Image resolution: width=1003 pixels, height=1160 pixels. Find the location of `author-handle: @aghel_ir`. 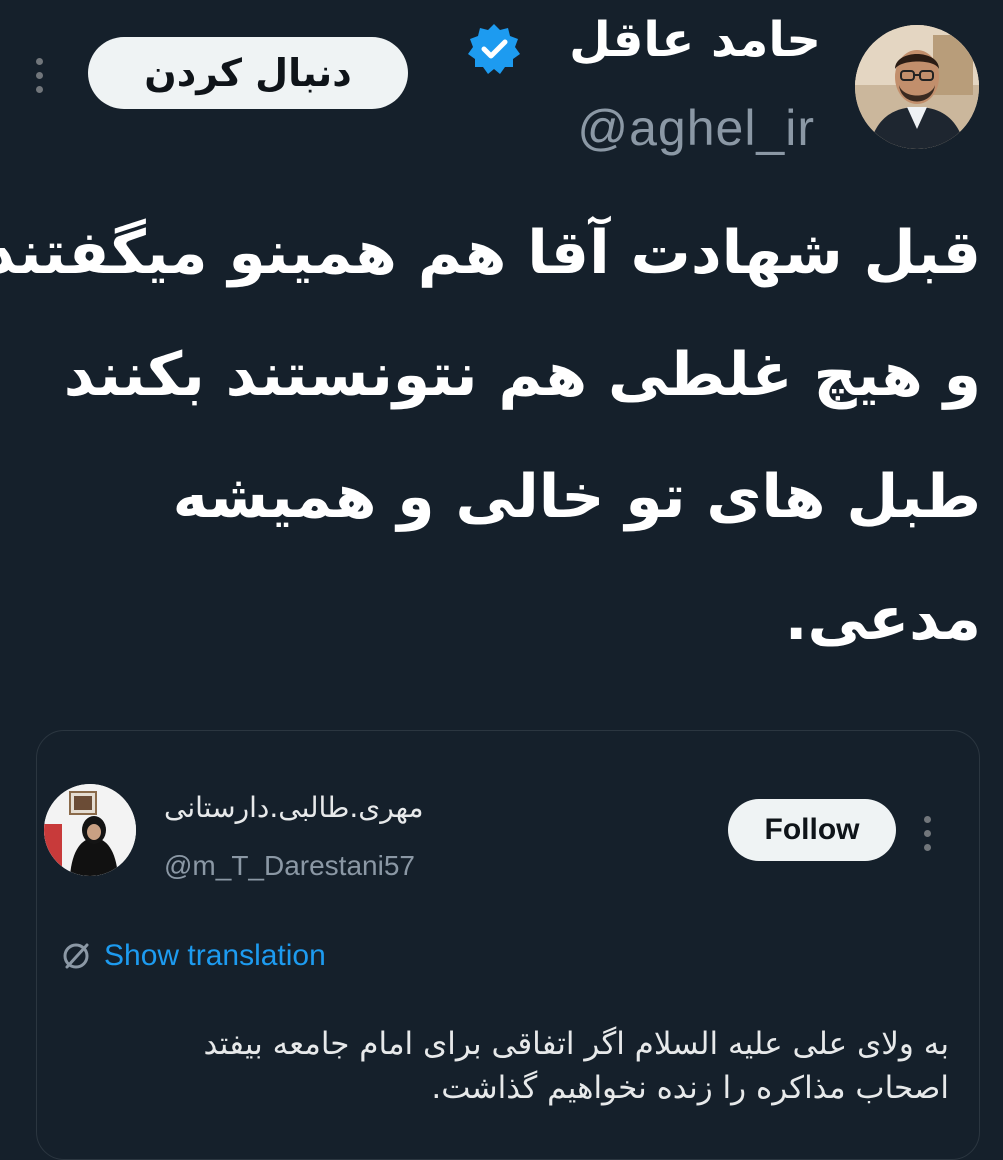

author-handle: @aghel_ir is located at coordinates (696, 128).